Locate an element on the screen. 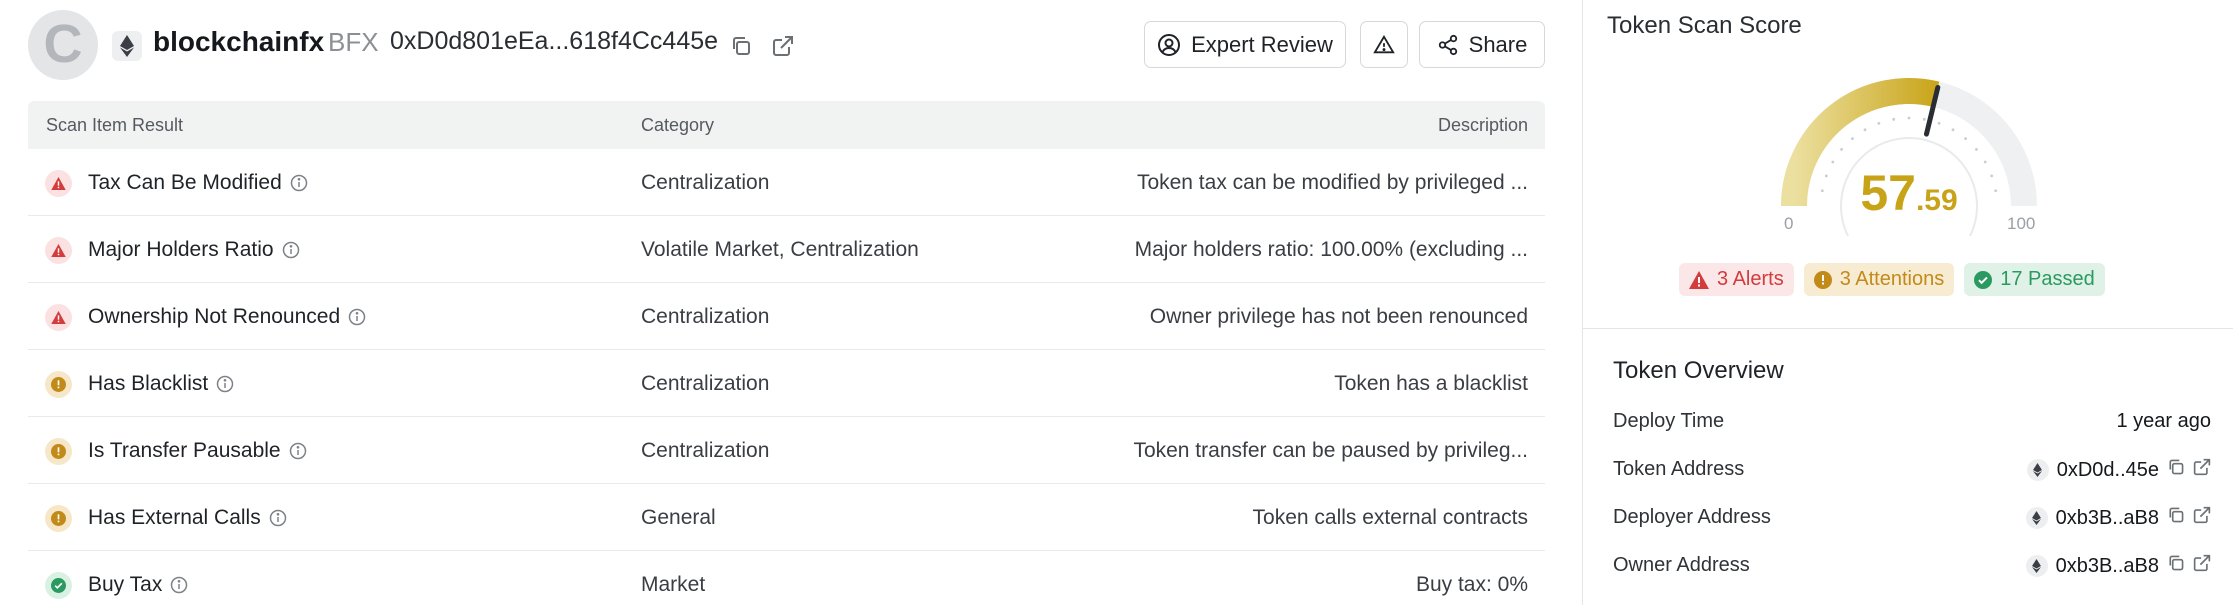 The image size is (2233, 605). score-gauge: 57.59 0 100 is located at coordinates (1909, 170).